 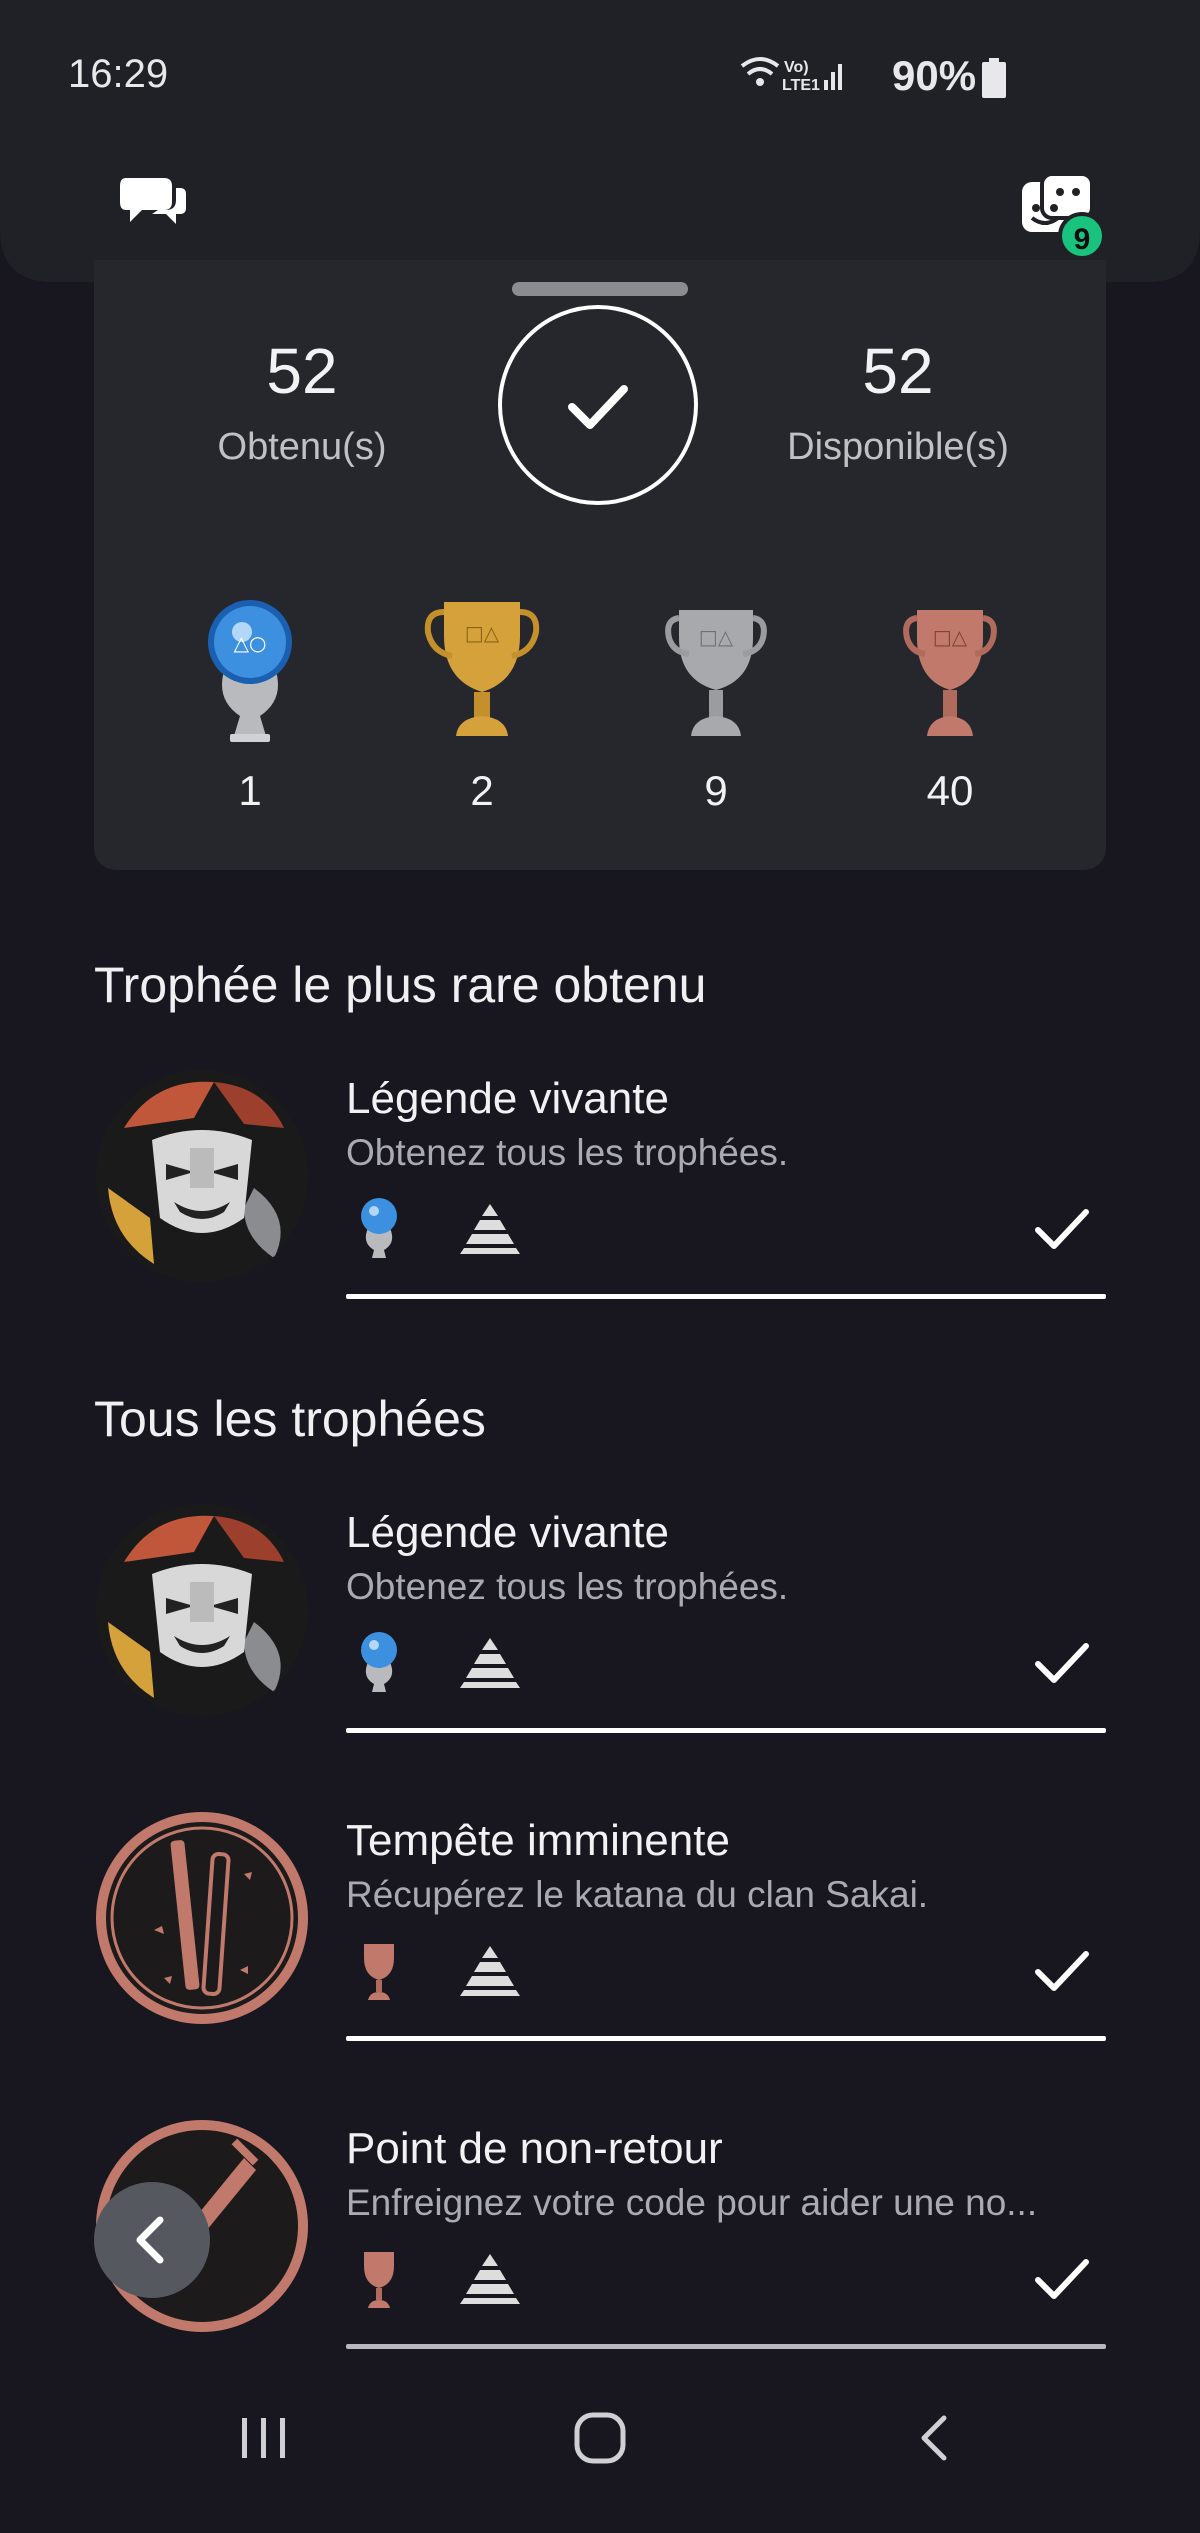 What do you see at coordinates (302, 447) in the screenshot?
I see `earned-label: Obtenu(s)` at bounding box center [302, 447].